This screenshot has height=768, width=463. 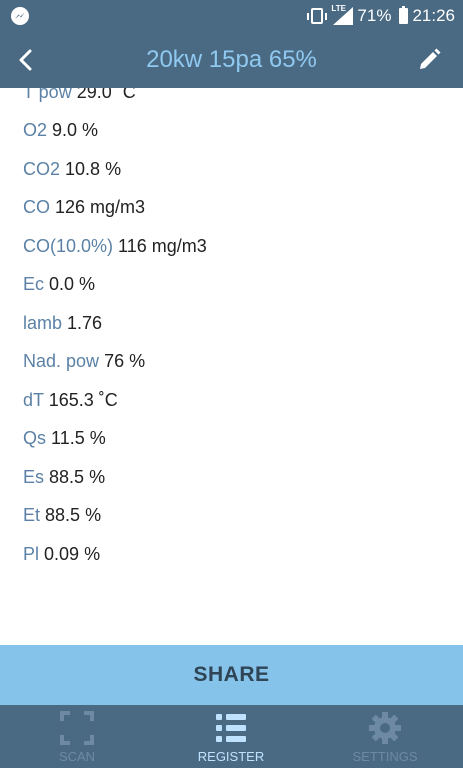 What do you see at coordinates (34, 284) in the screenshot?
I see `measurement-label: Ec` at bounding box center [34, 284].